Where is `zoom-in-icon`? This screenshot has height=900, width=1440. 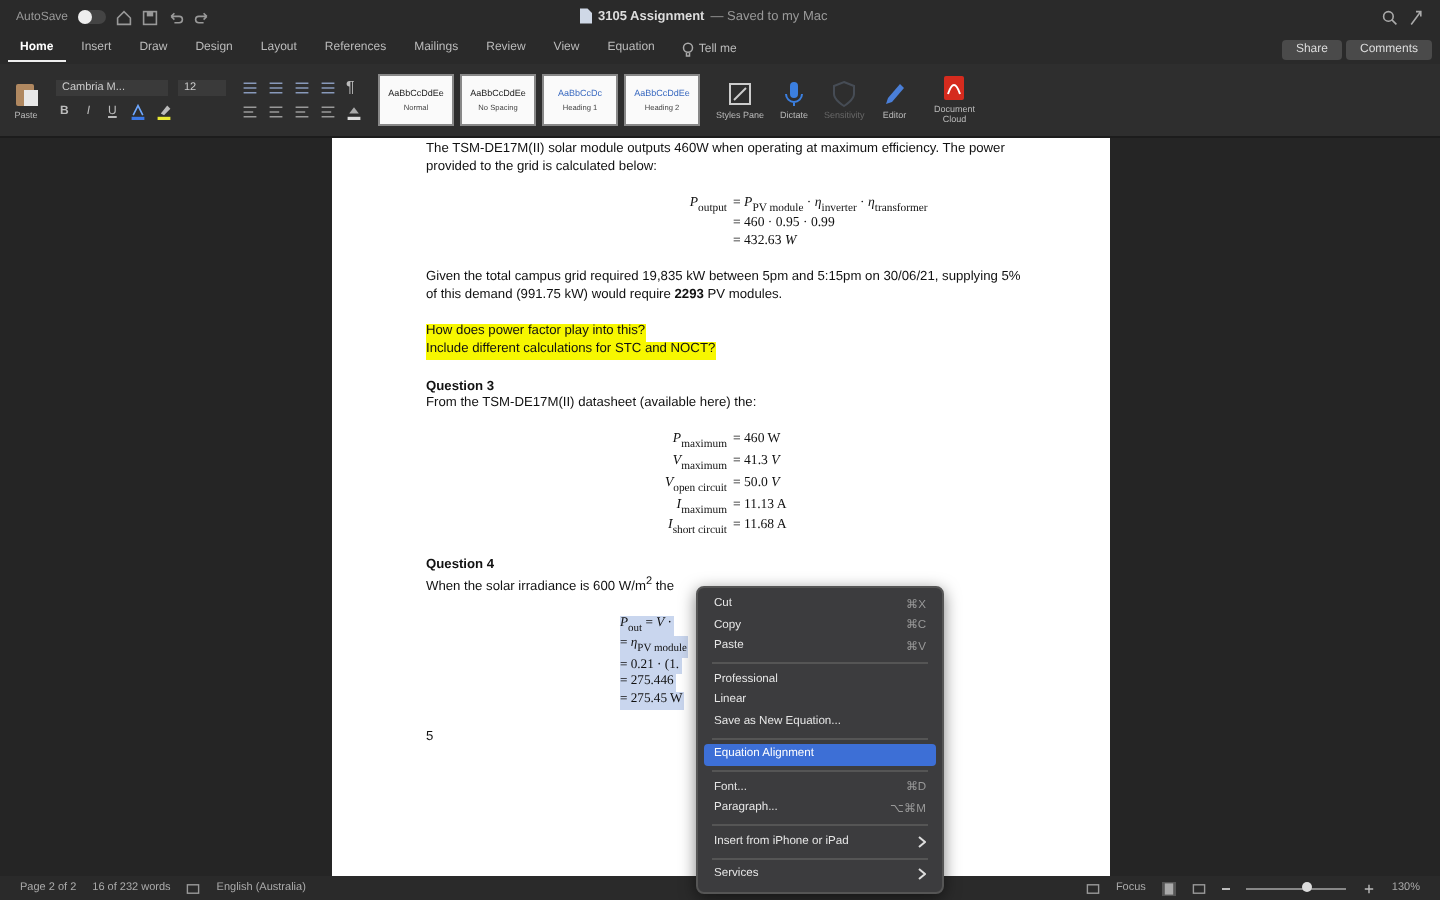
zoom-in-icon is located at coordinates (1368, 888).